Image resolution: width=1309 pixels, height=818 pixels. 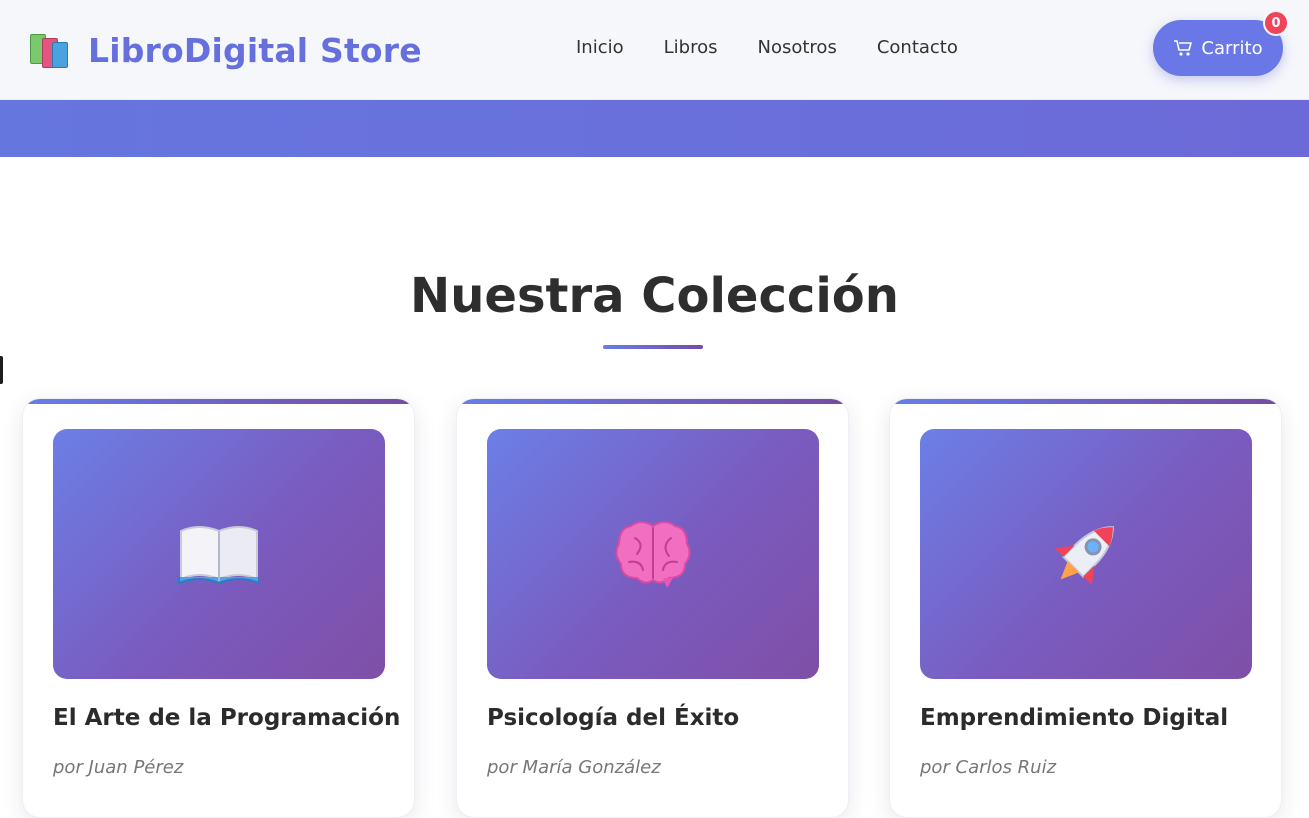 I want to click on rocket-icon, so click(x=1084, y=556).